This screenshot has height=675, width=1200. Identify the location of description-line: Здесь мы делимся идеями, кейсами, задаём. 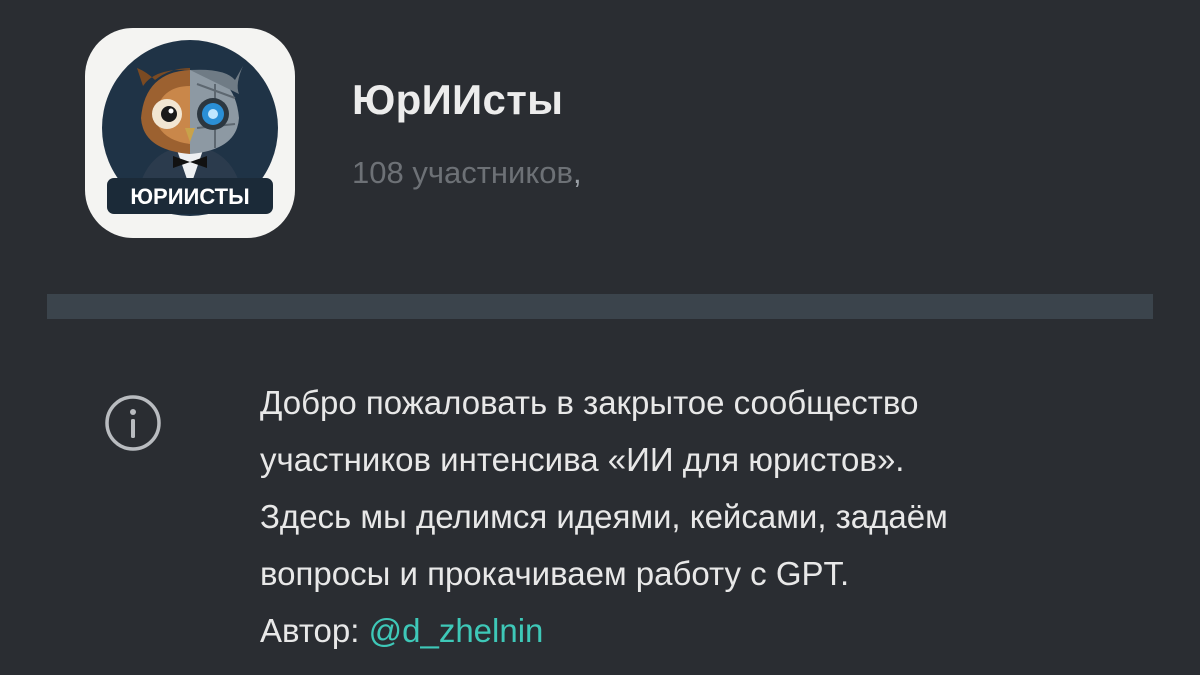
(604, 516).